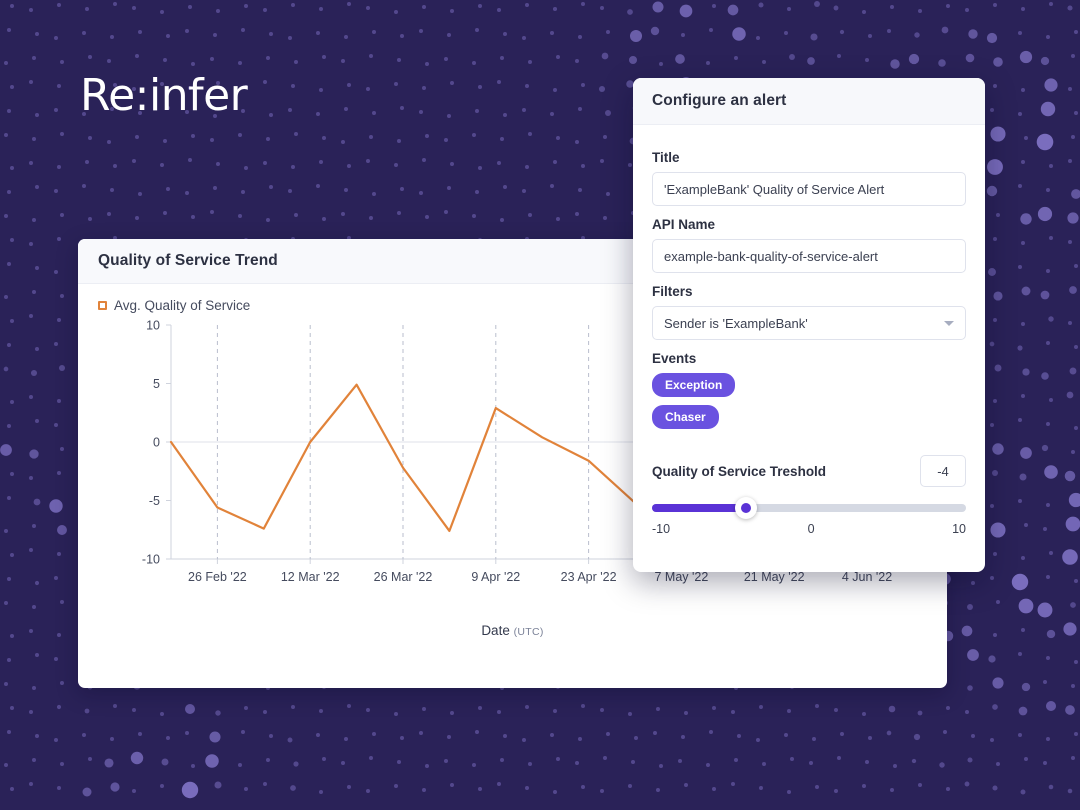  Describe the element at coordinates (217, 577) in the screenshot. I see `svg-text: 26 Feb '22` at that location.